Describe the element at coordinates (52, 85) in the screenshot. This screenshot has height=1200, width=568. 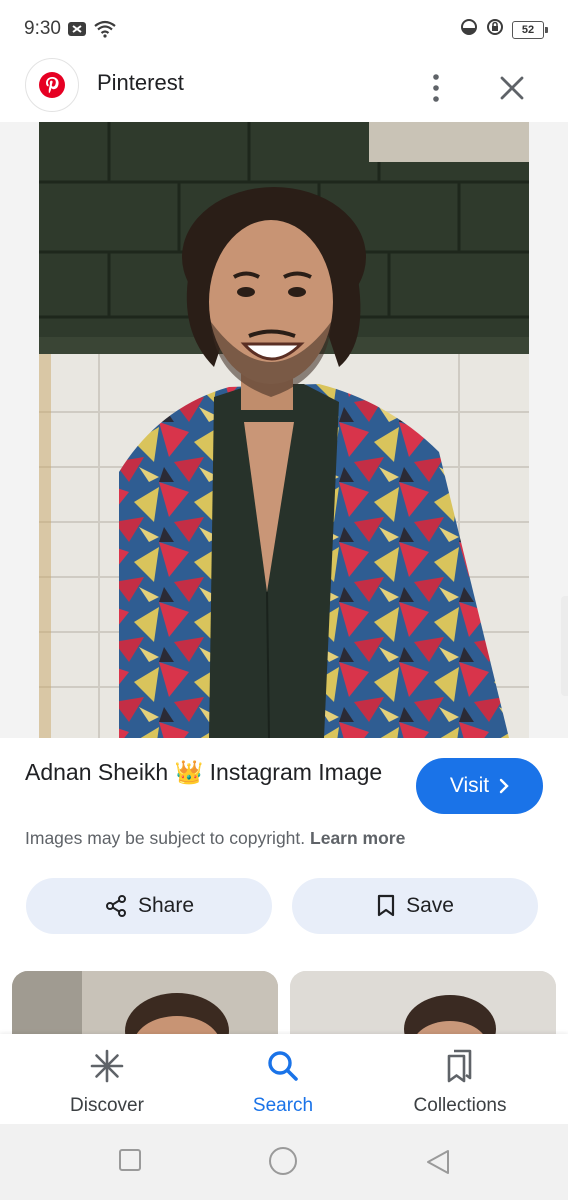
I see `pinterest-logo-icon` at that location.